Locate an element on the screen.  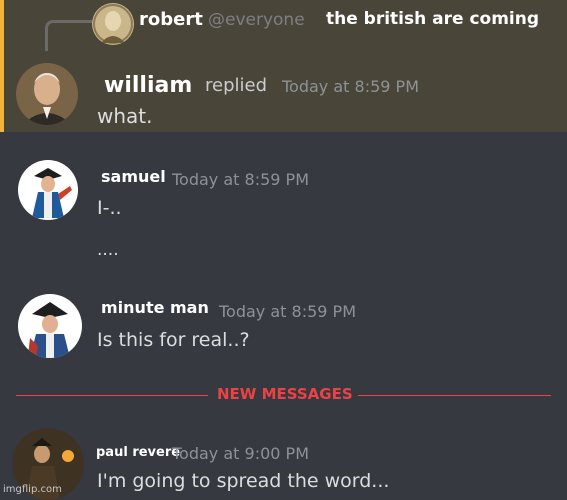
reply-preview-text: the british are coming is located at coordinates (432, 19).